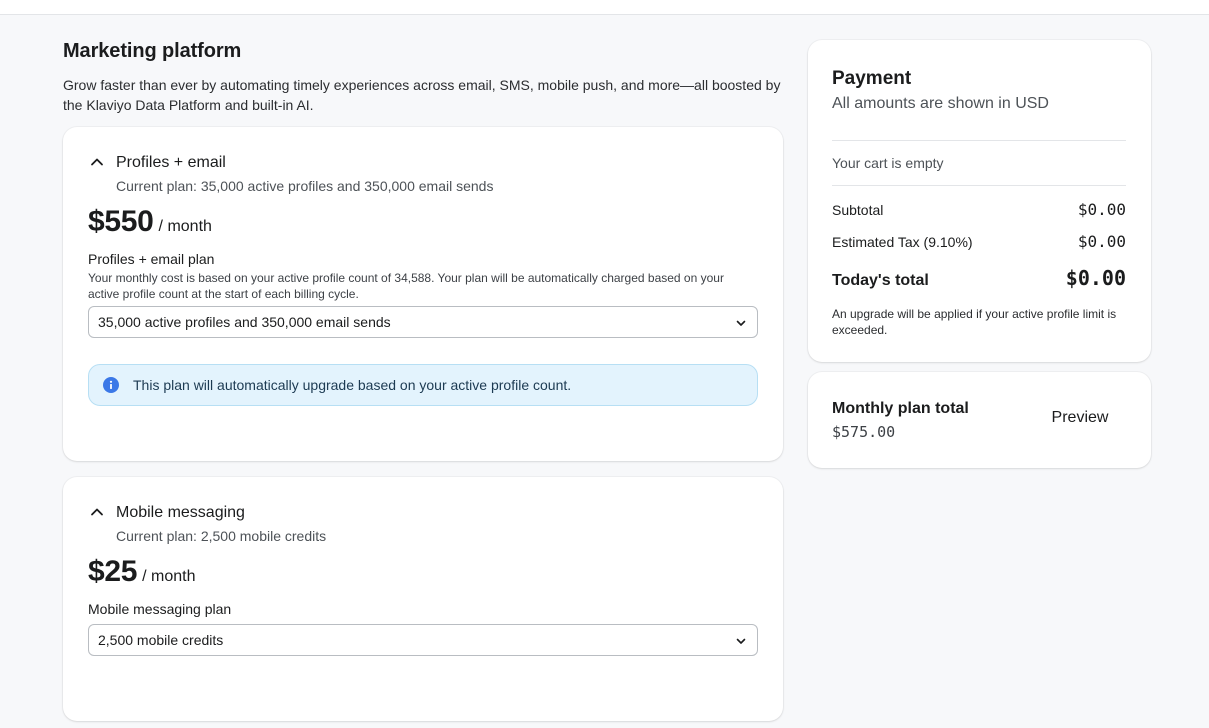  What do you see at coordinates (604, 7) in the screenshot?
I see `top-bar` at bounding box center [604, 7].